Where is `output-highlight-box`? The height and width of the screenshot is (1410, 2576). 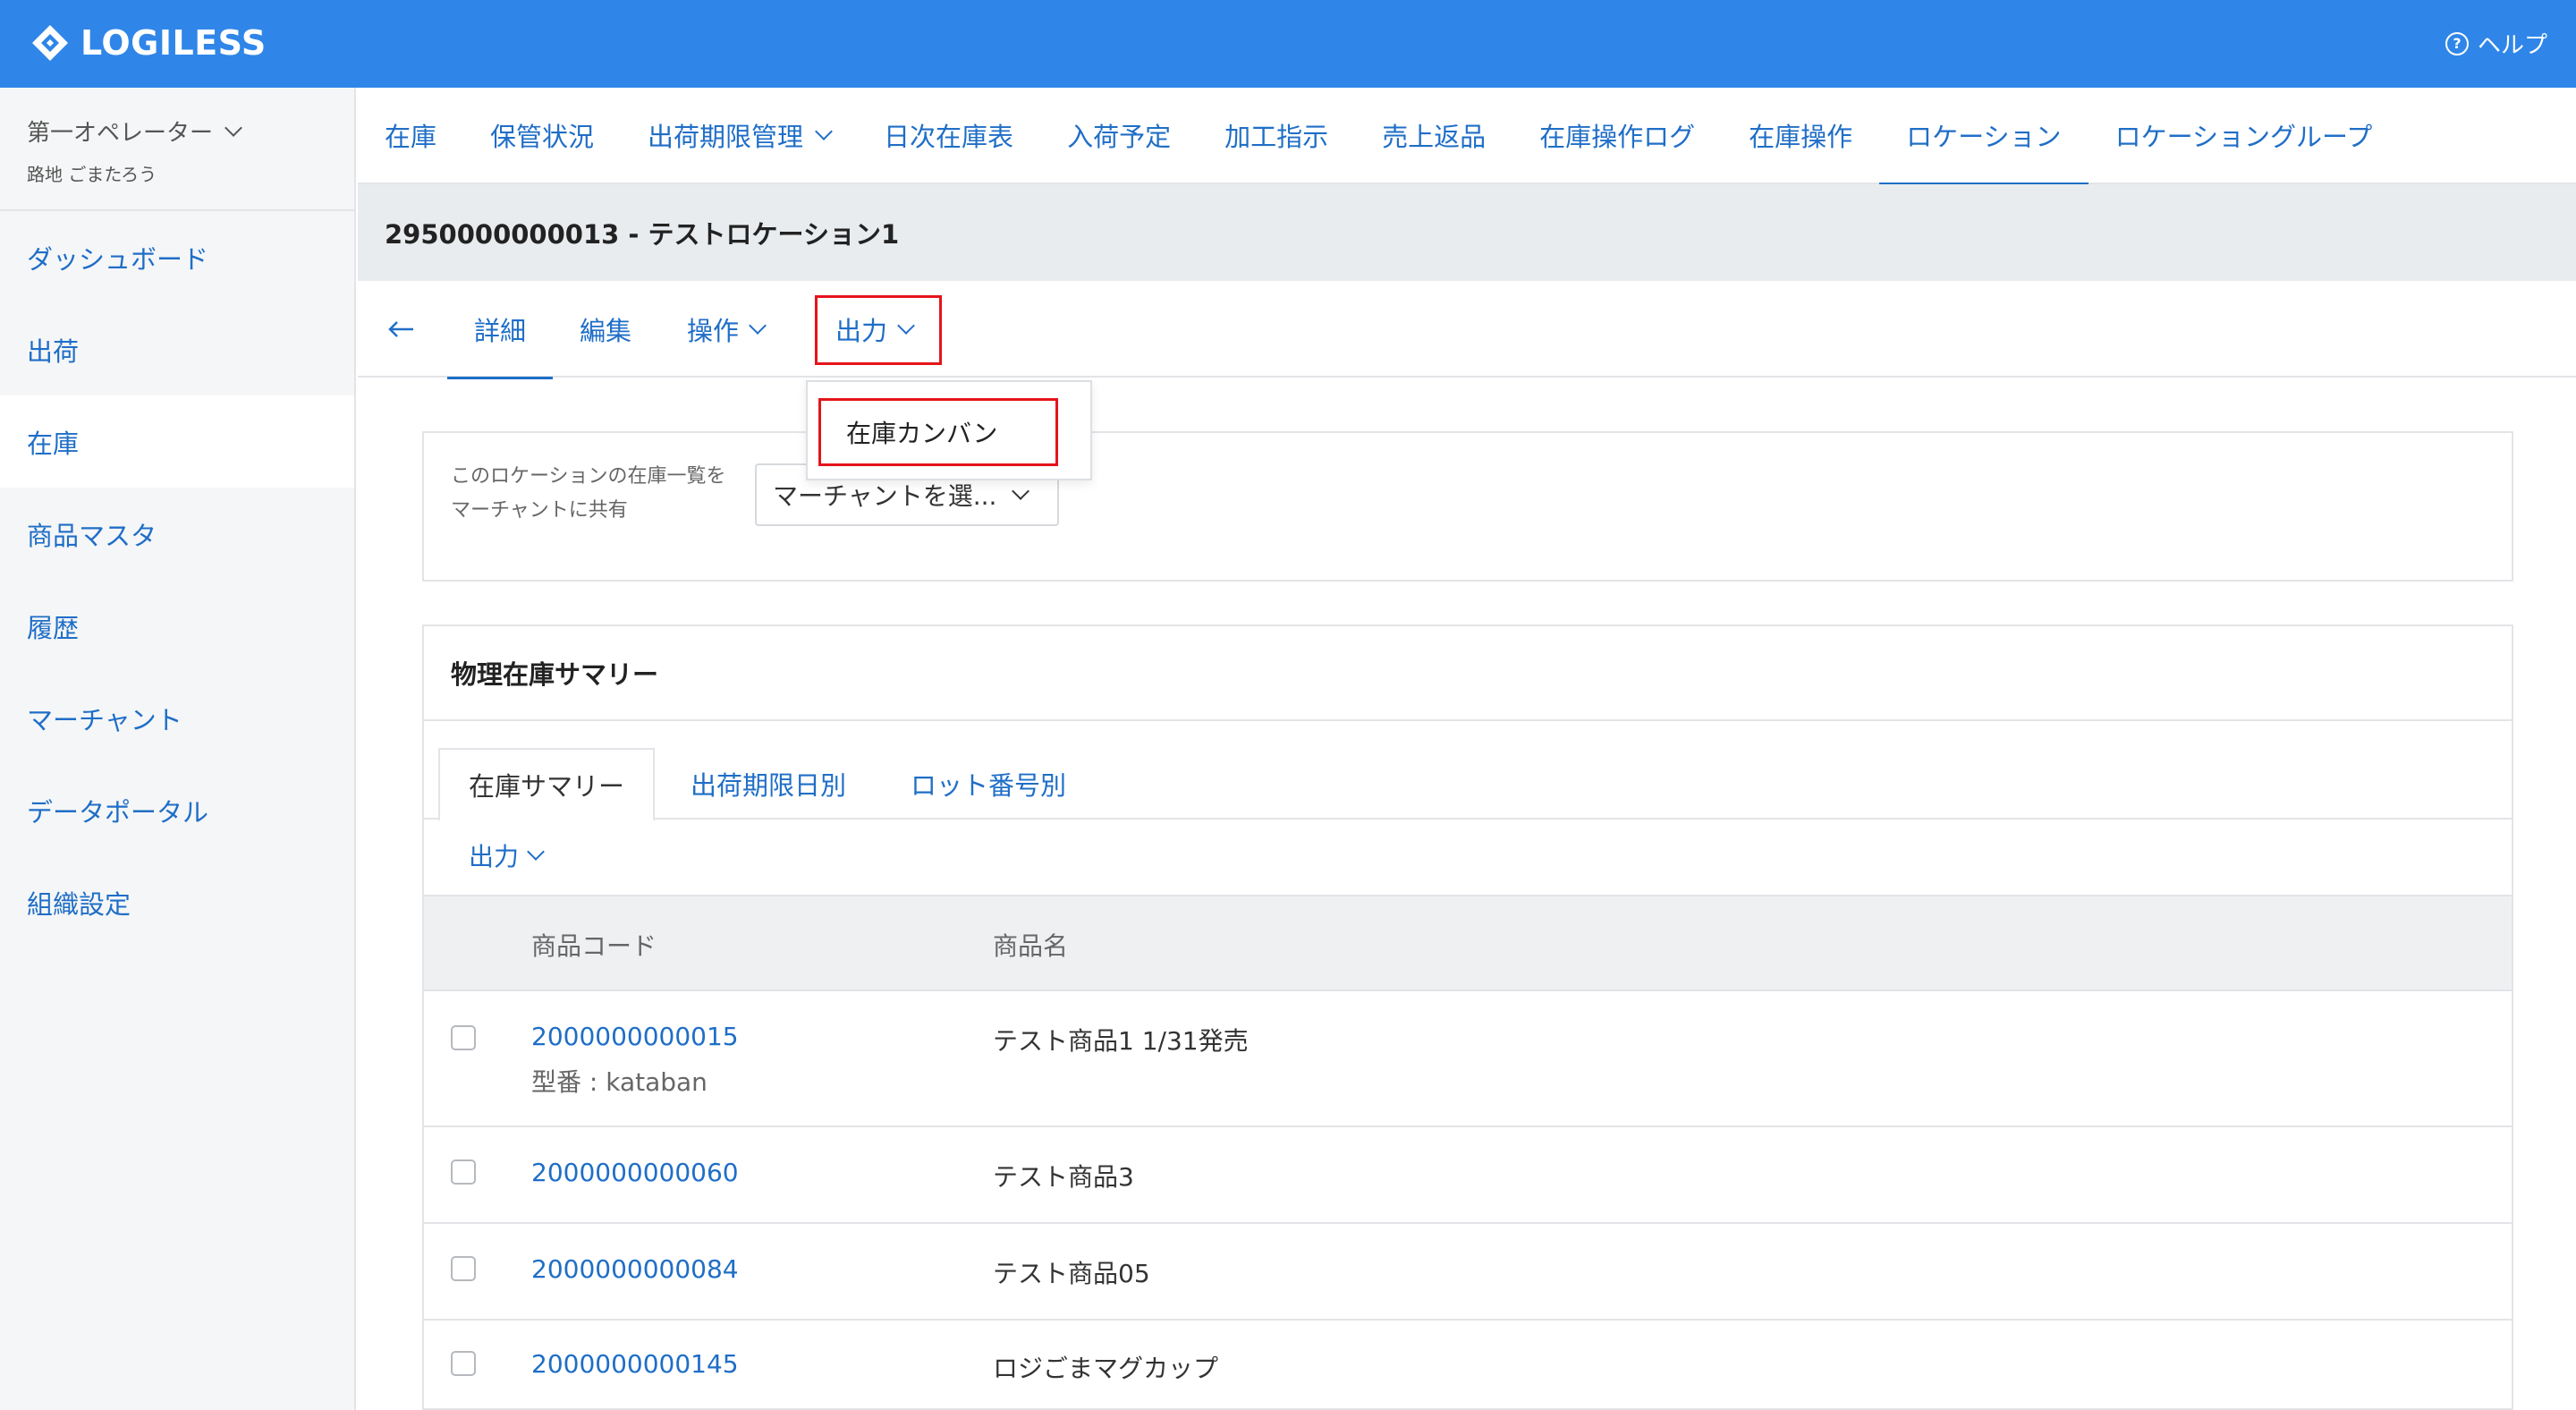 output-highlight-box is located at coordinates (878, 330).